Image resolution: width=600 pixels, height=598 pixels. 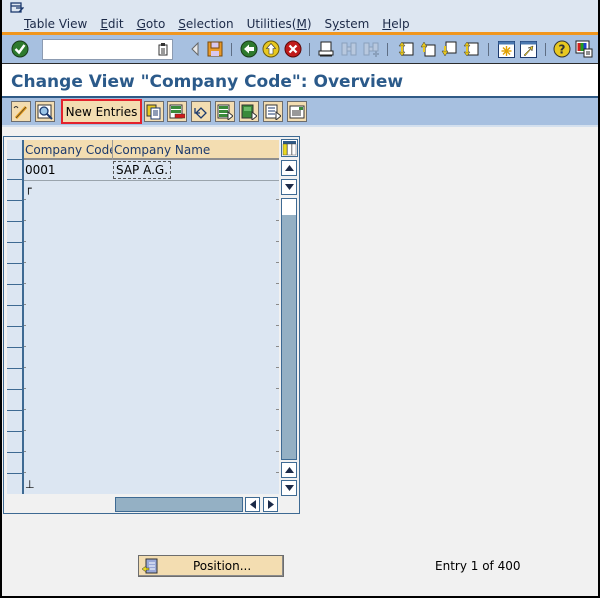 What do you see at coordinates (506, 49) in the screenshot?
I see `new-session-icon` at bounding box center [506, 49].